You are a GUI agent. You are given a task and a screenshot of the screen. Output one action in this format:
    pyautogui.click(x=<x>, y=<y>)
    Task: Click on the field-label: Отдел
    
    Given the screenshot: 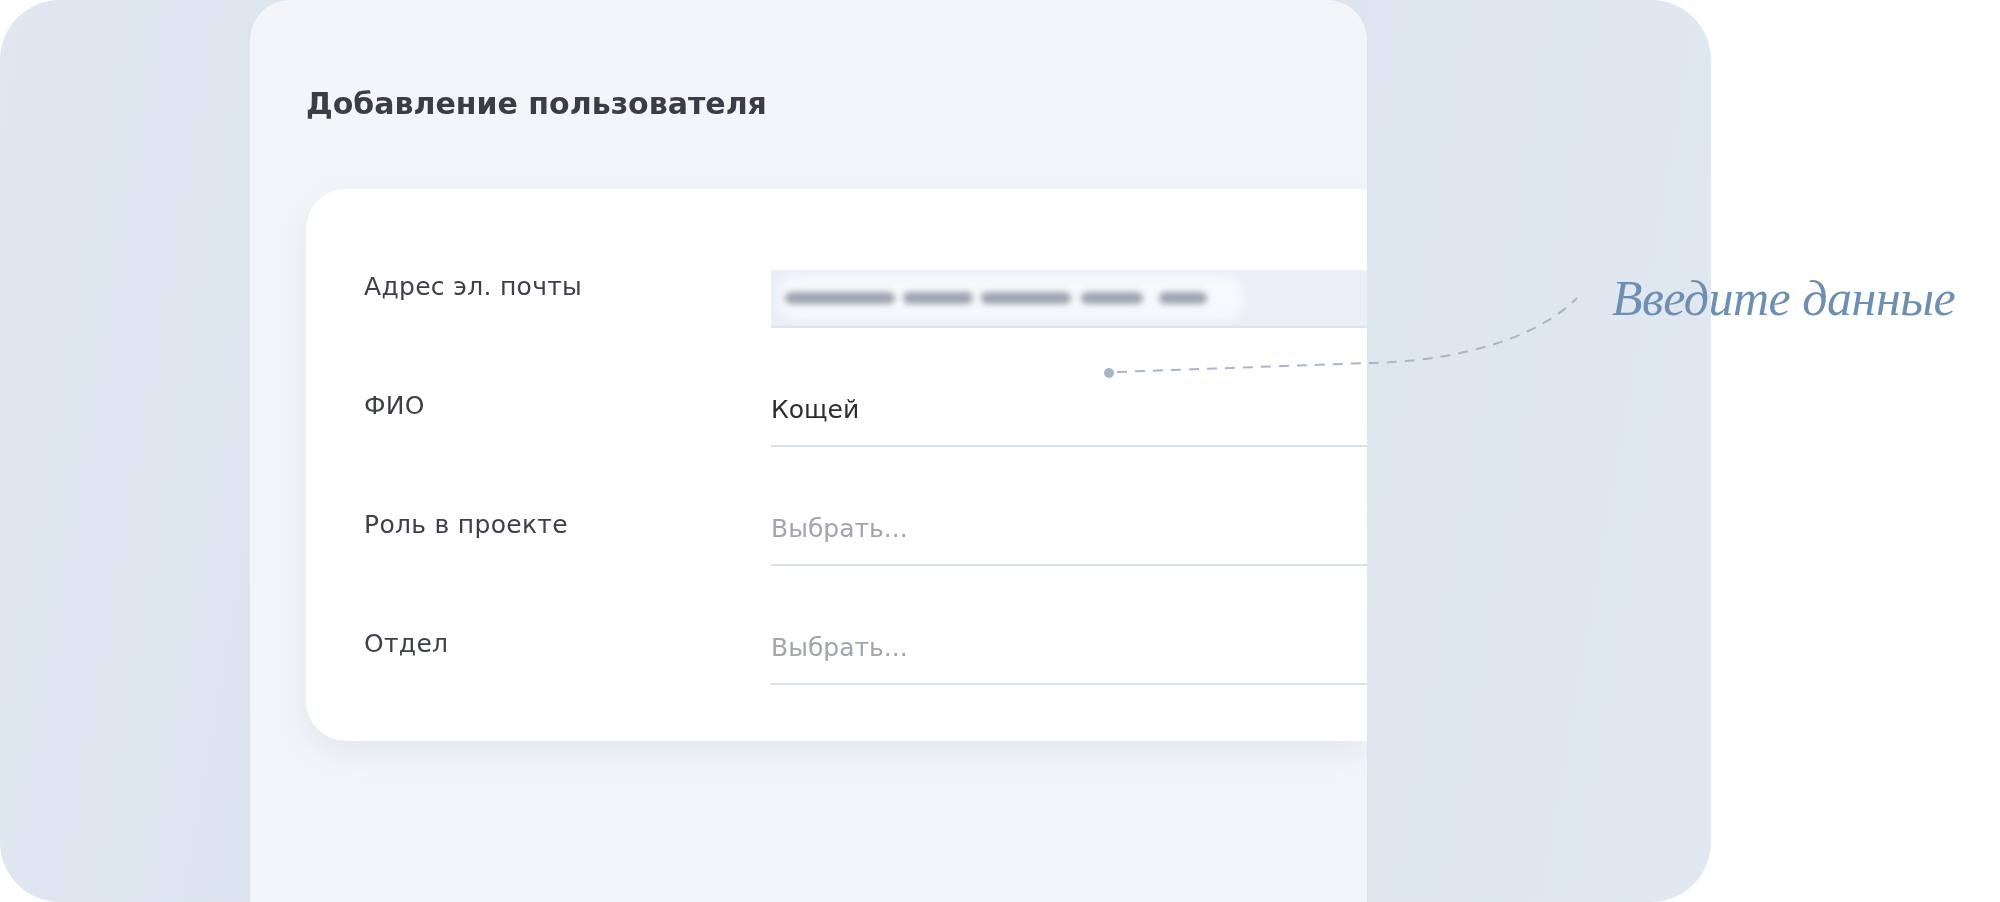 What is the action you would take?
    pyautogui.click(x=406, y=644)
    